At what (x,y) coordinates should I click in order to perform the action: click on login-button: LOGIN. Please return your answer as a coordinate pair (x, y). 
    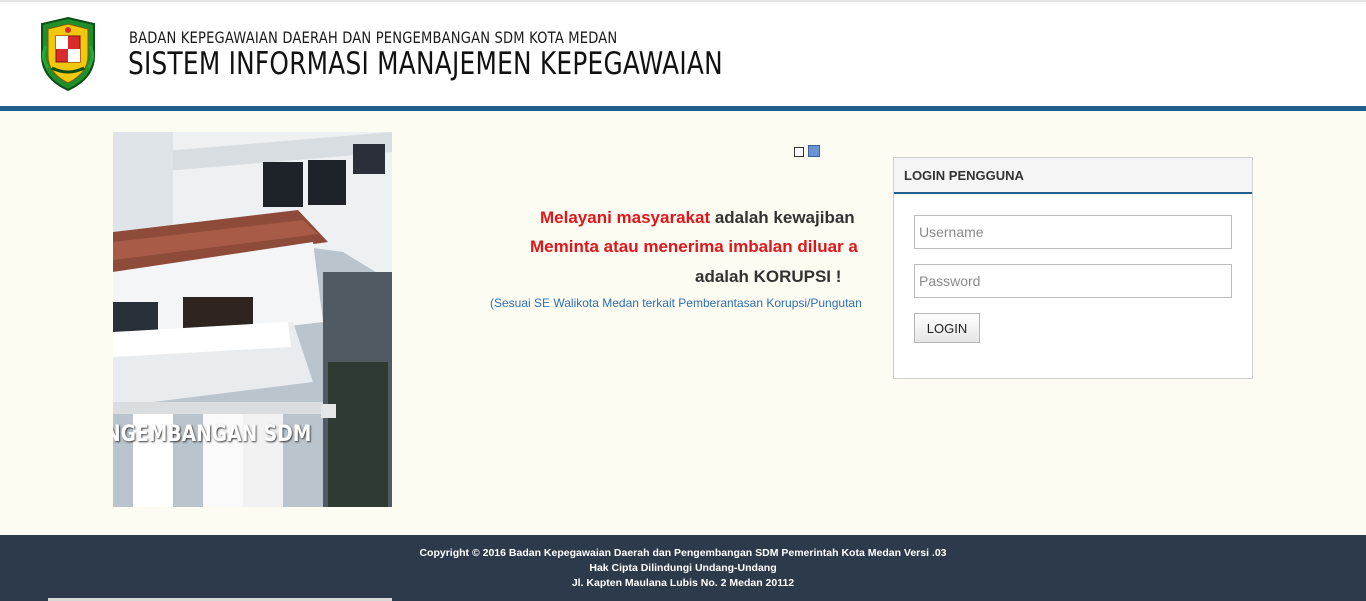
    Looking at the image, I should click on (947, 328).